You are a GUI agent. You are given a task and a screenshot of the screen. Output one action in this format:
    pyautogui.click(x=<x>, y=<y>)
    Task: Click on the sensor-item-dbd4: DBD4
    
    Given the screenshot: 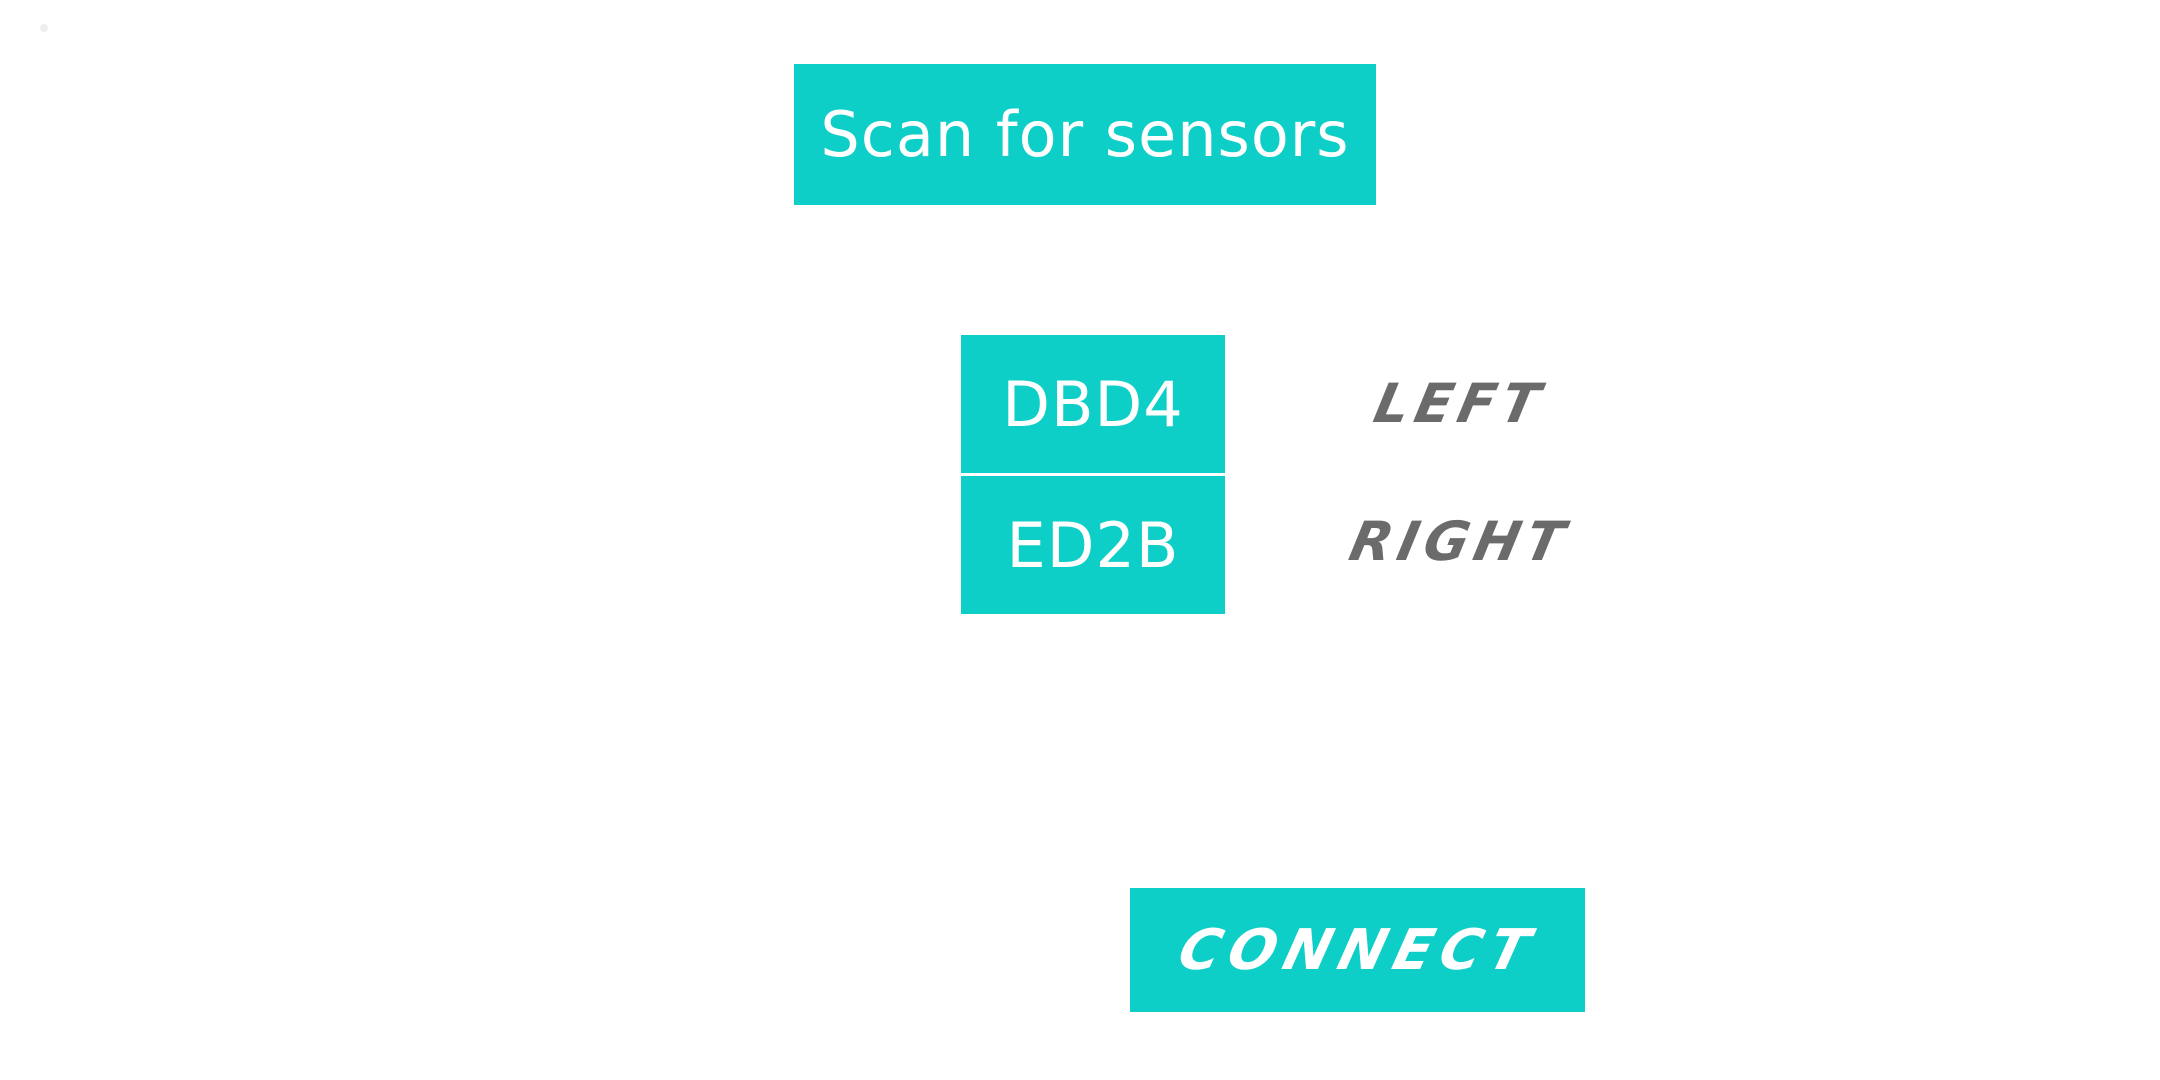 What is the action you would take?
    pyautogui.click(x=1093, y=404)
    